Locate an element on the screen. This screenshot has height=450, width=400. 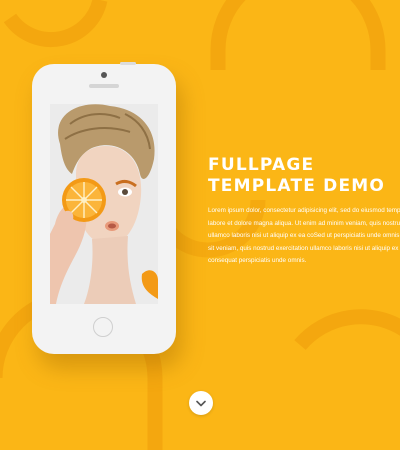
woman-holding-orange-slice-photo is located at coordinates (104, 204).